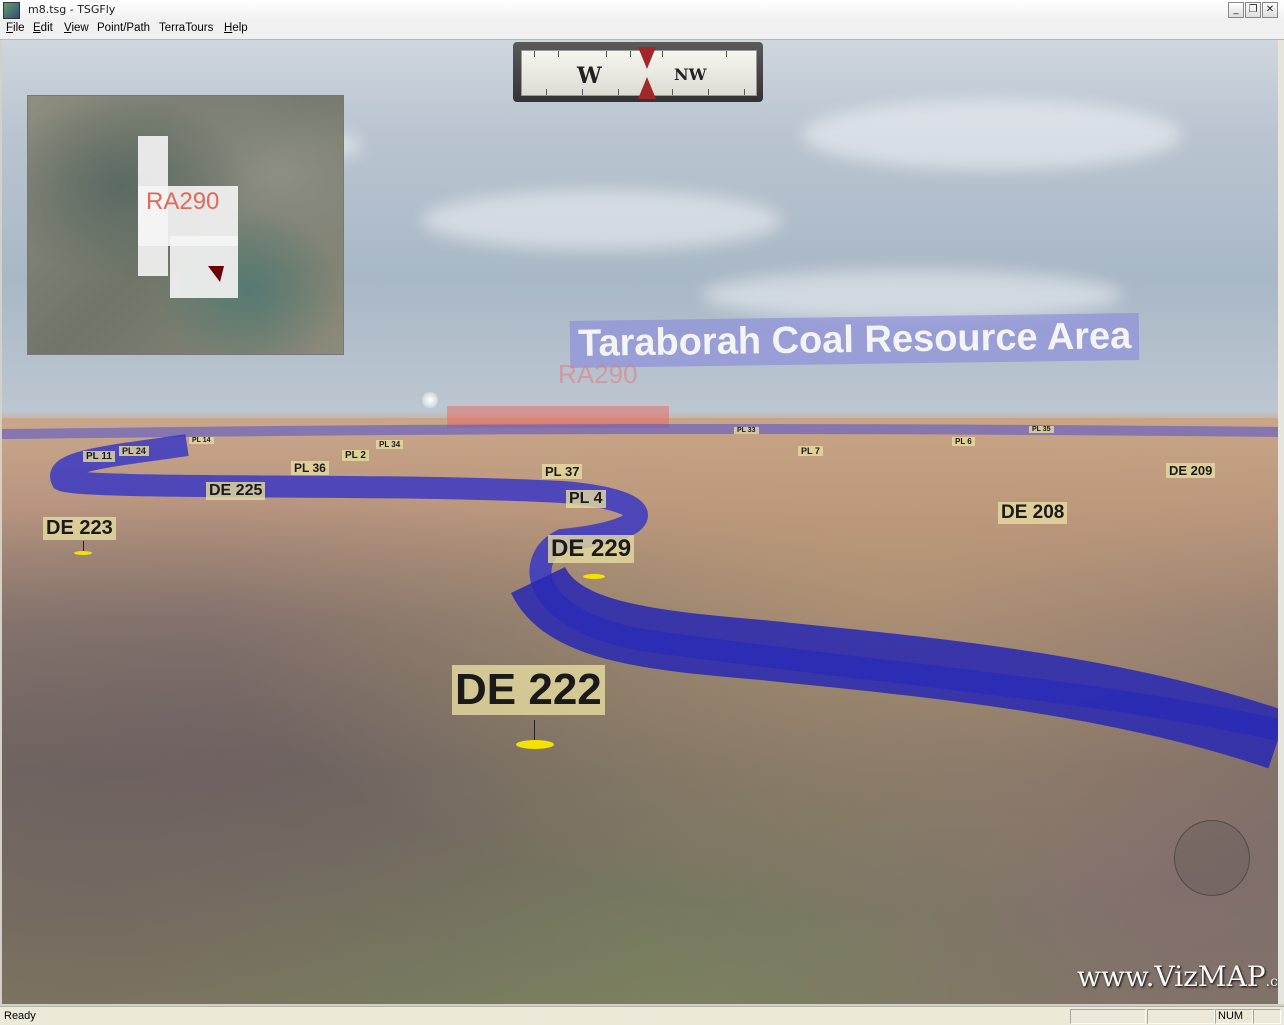  I want to click on title-bar: m8.tsg - TSGFly _ ❐ ✕, so click(642, 10).